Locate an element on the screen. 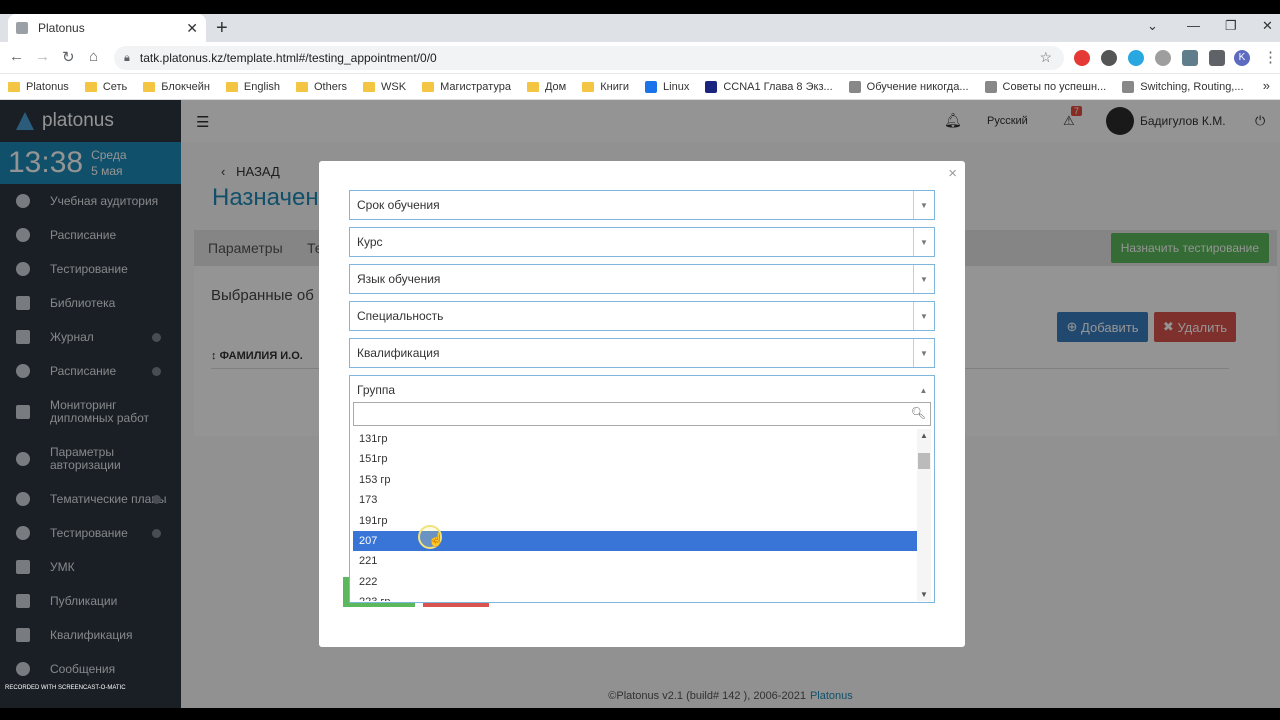  forward-arrow-icon: → is located at coordinates (42, 56).